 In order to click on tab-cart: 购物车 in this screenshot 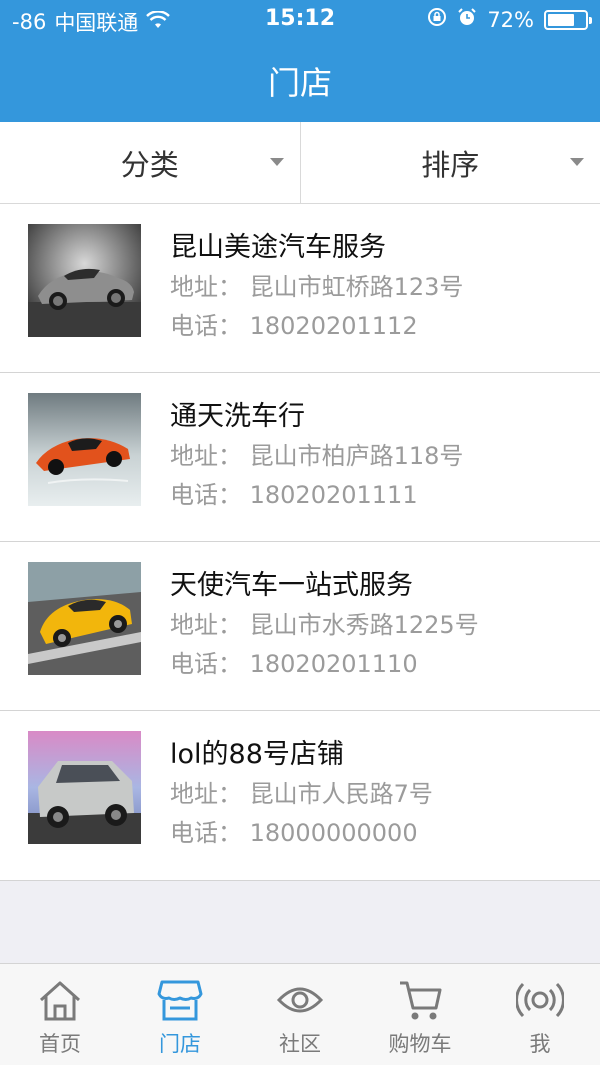, I will do `click(420, 1014)`.